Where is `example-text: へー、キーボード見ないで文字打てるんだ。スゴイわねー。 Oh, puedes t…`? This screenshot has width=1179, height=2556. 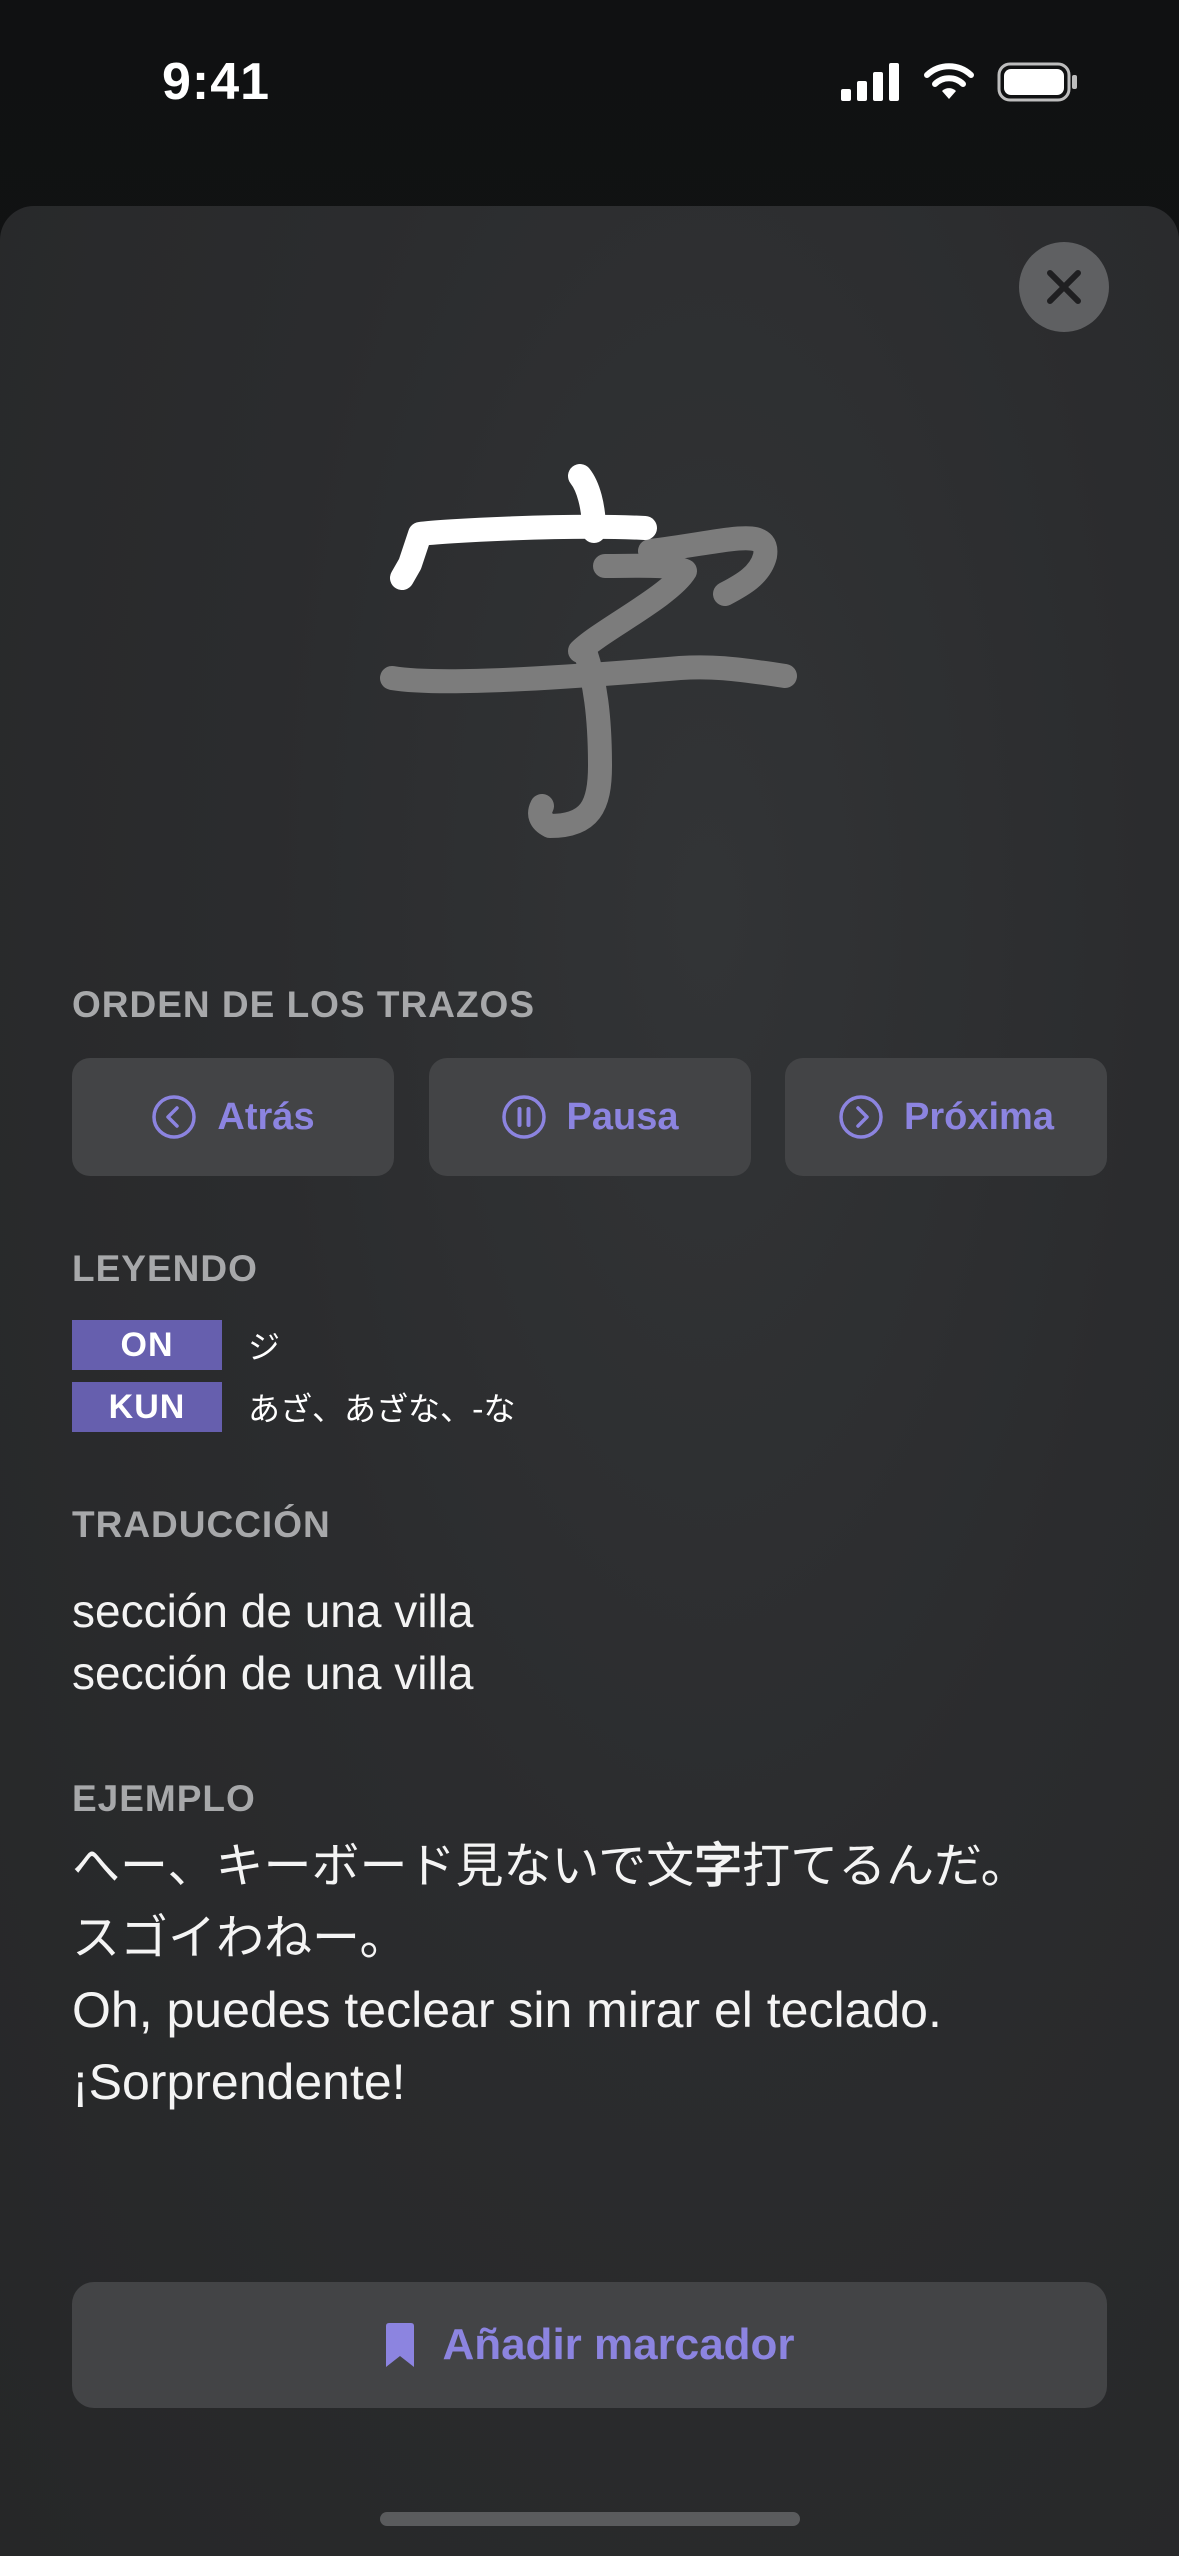
example-text: へー、キーボード見ないで文字打てるんだ。スゴイわねー。 Oh, puedes t… is located at coordinates (572, 1974).